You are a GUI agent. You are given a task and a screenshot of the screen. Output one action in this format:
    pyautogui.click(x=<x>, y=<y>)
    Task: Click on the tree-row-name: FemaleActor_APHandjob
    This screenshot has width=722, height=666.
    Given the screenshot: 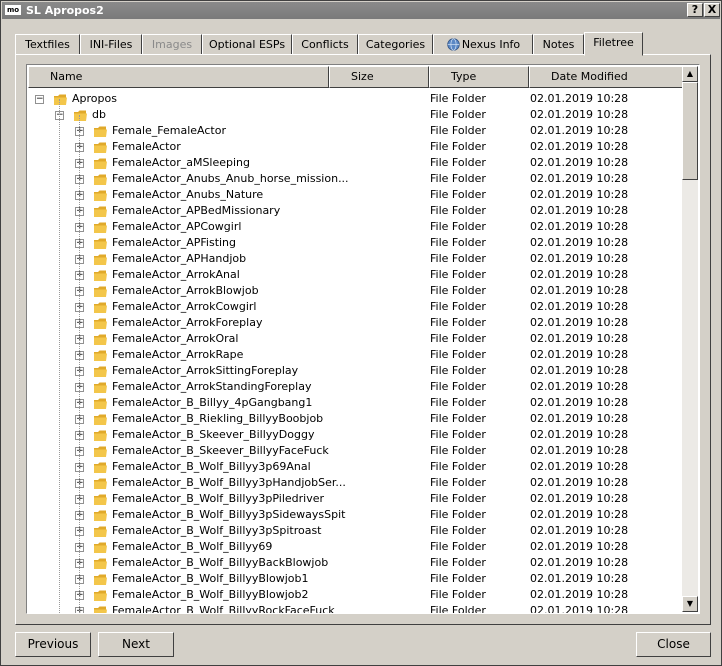 What is the action you would take?
    pyautogui.click(x=179, y=258)
    